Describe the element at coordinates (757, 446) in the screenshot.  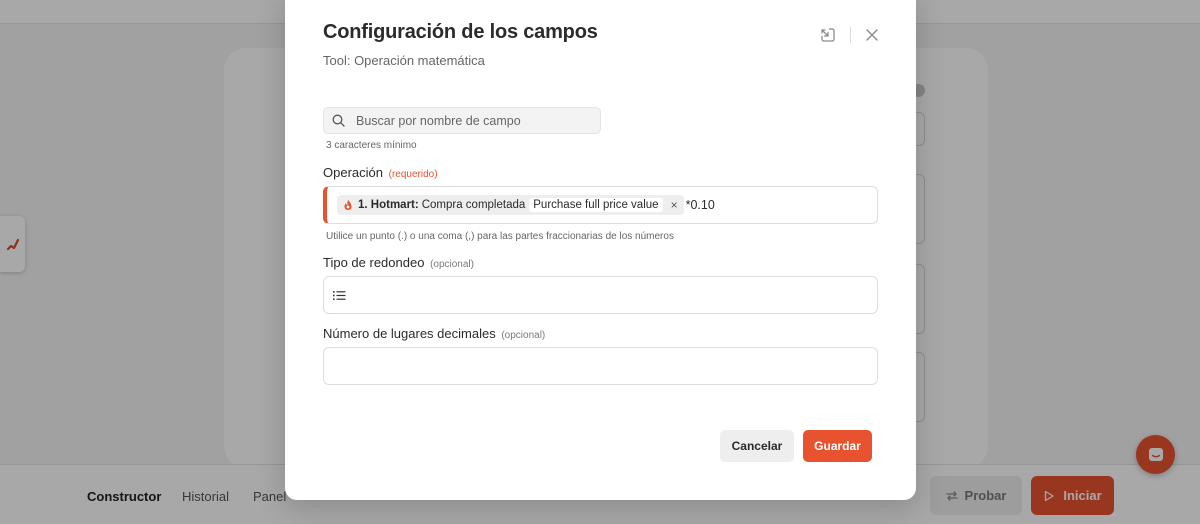
I see `cancel-button: Cancelar` at that location.